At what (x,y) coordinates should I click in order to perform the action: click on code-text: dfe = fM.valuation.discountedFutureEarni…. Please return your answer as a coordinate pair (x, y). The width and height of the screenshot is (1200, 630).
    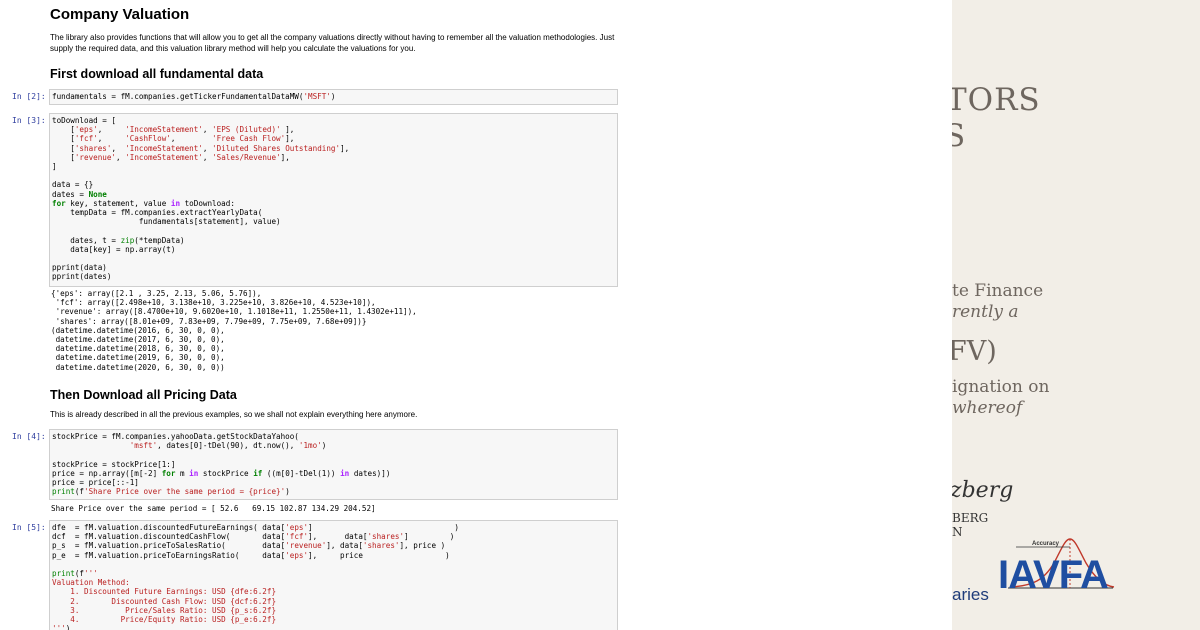
    Looking at the image, I should click on (255, 576).